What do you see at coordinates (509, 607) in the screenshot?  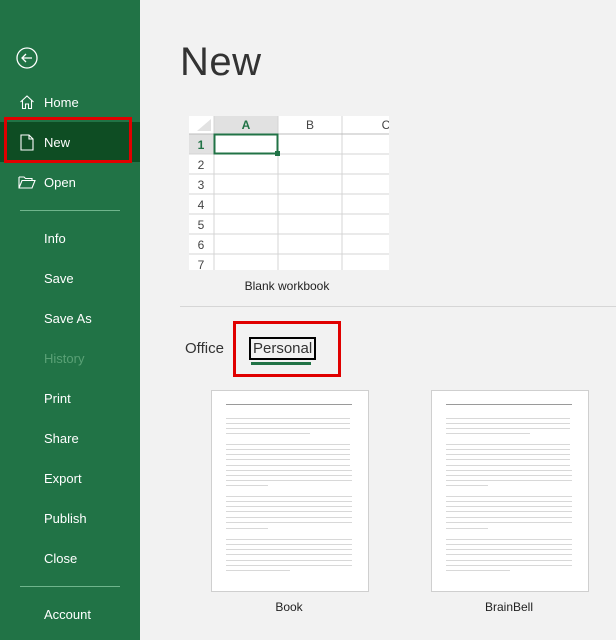 I see `template-label: BrainBell` at bounding box center [509, 607].